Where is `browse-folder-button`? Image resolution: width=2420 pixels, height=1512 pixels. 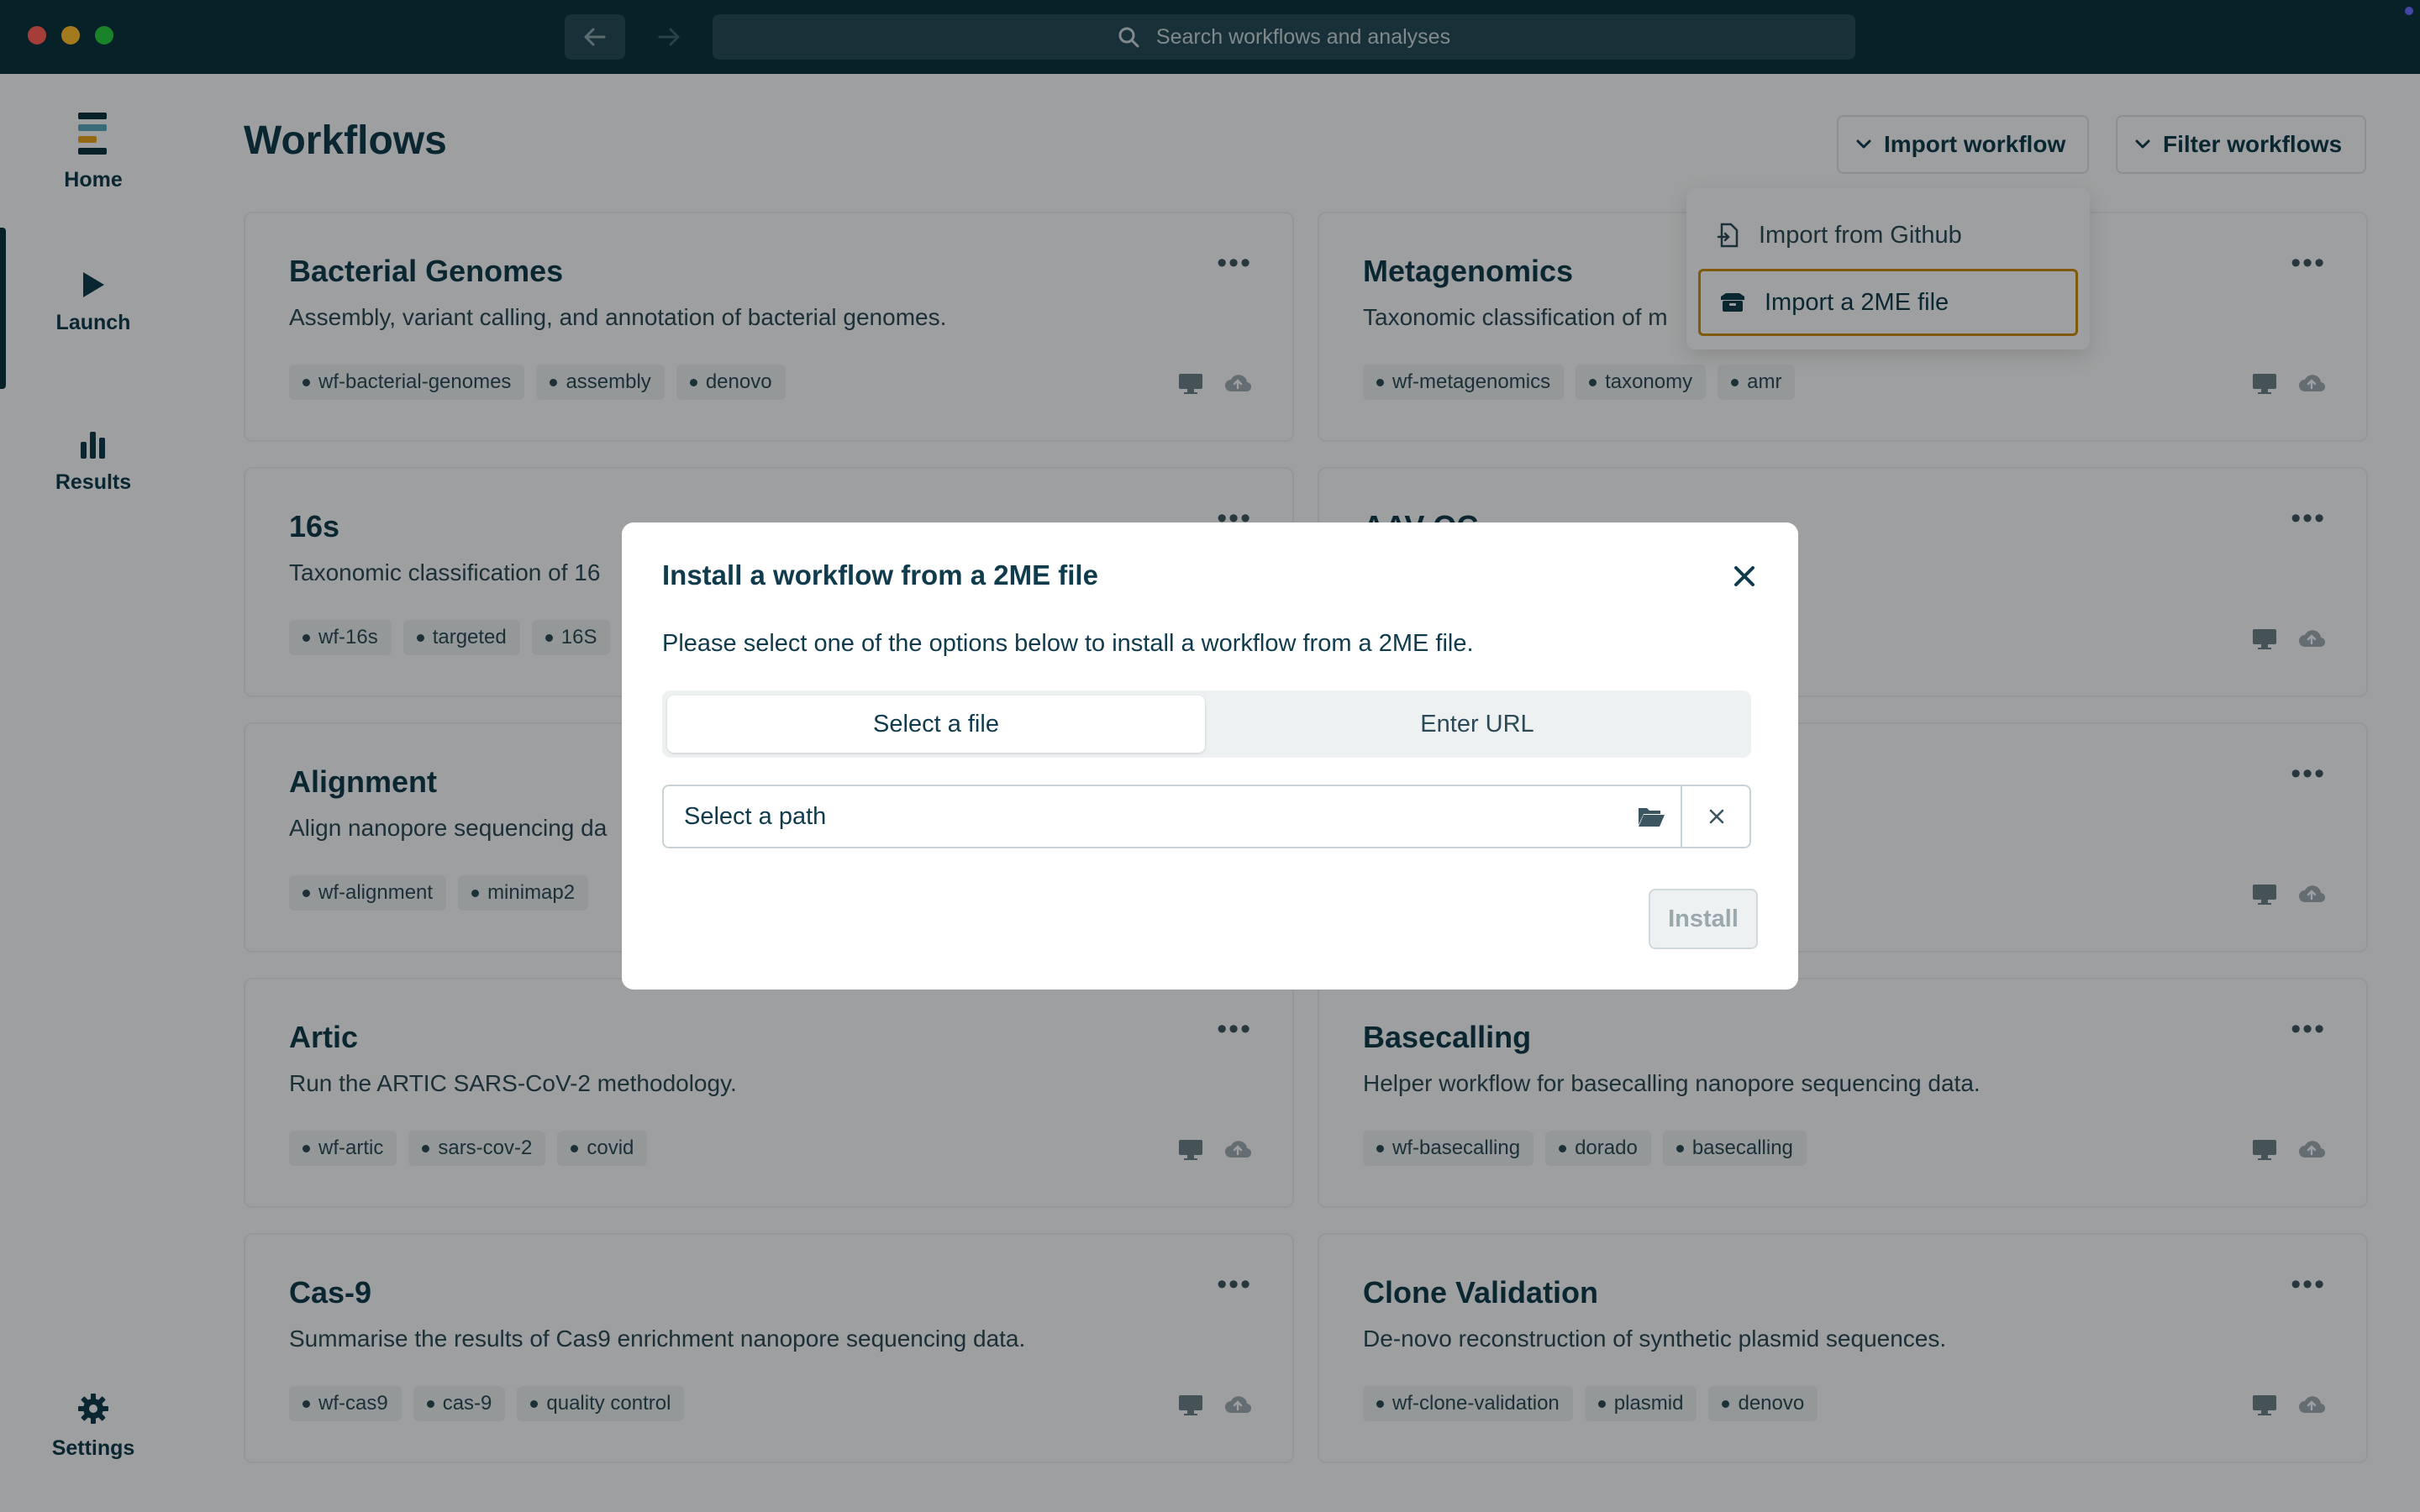
browse-folder-button is located at coordinates (1651, 816).